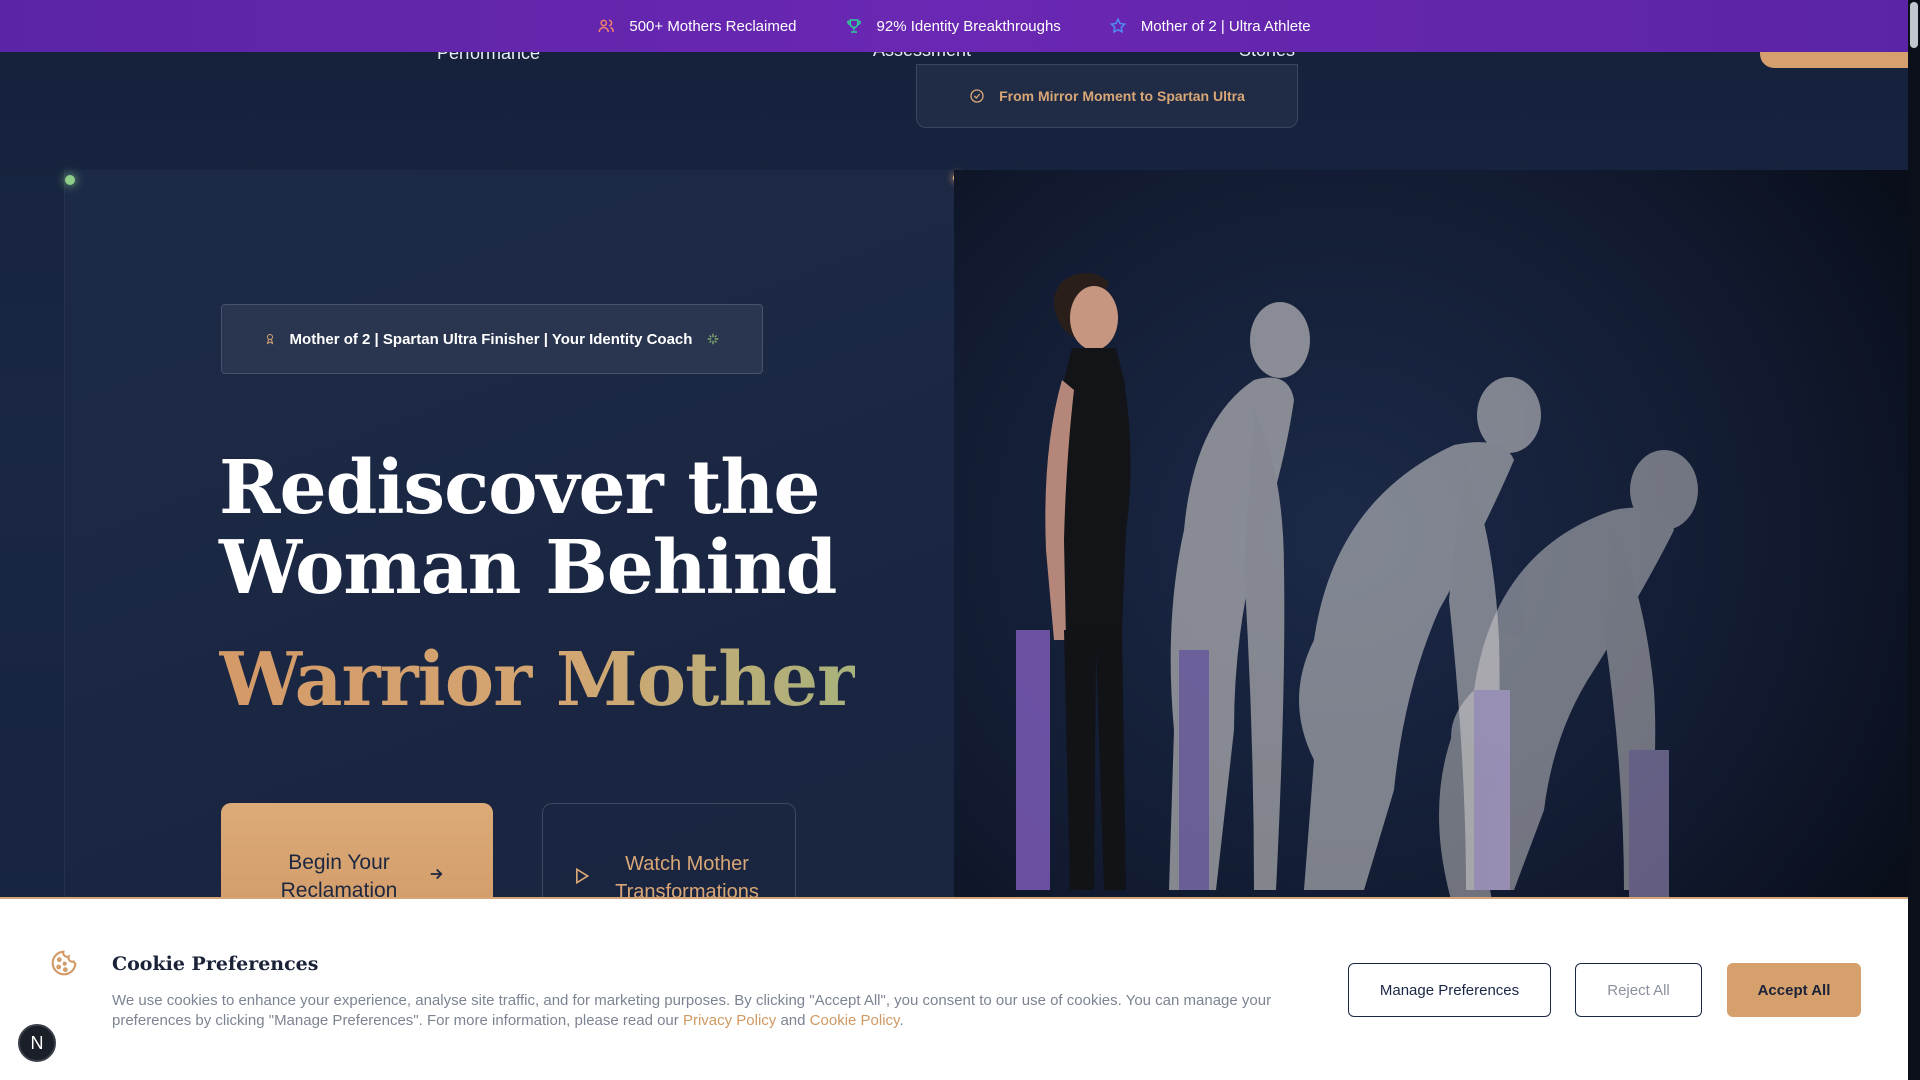  I want to click on stat-label: 92% Identity Breakthroughs, so click(968, 26).